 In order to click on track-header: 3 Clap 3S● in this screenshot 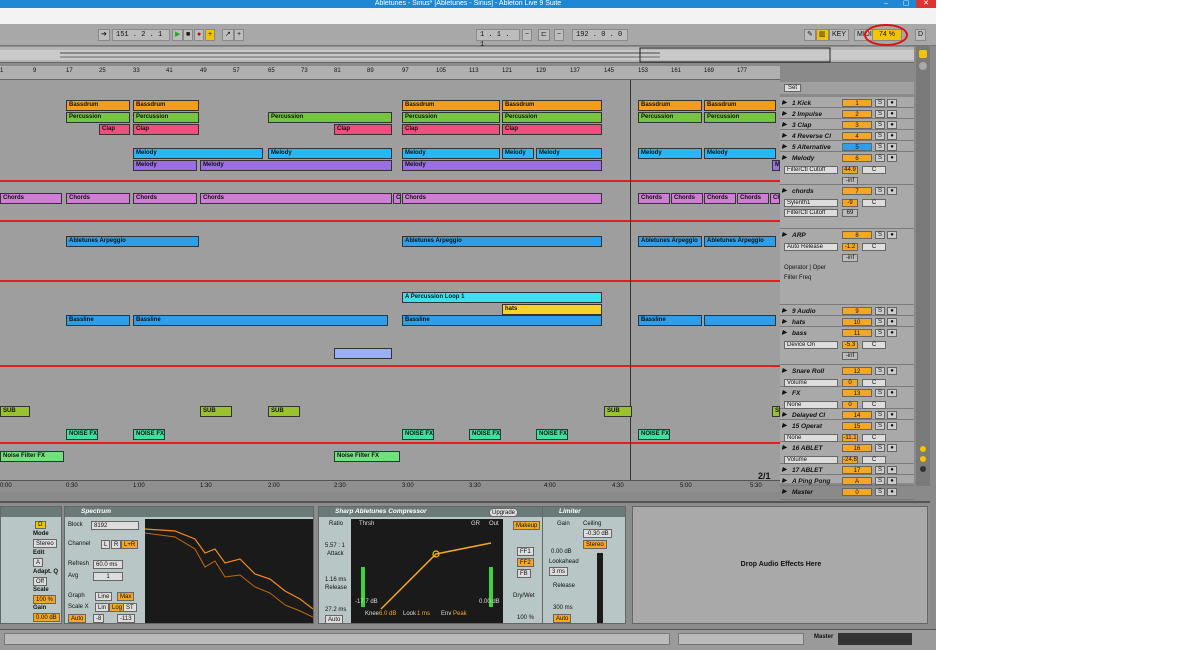, I will do `click(847, 124)`.